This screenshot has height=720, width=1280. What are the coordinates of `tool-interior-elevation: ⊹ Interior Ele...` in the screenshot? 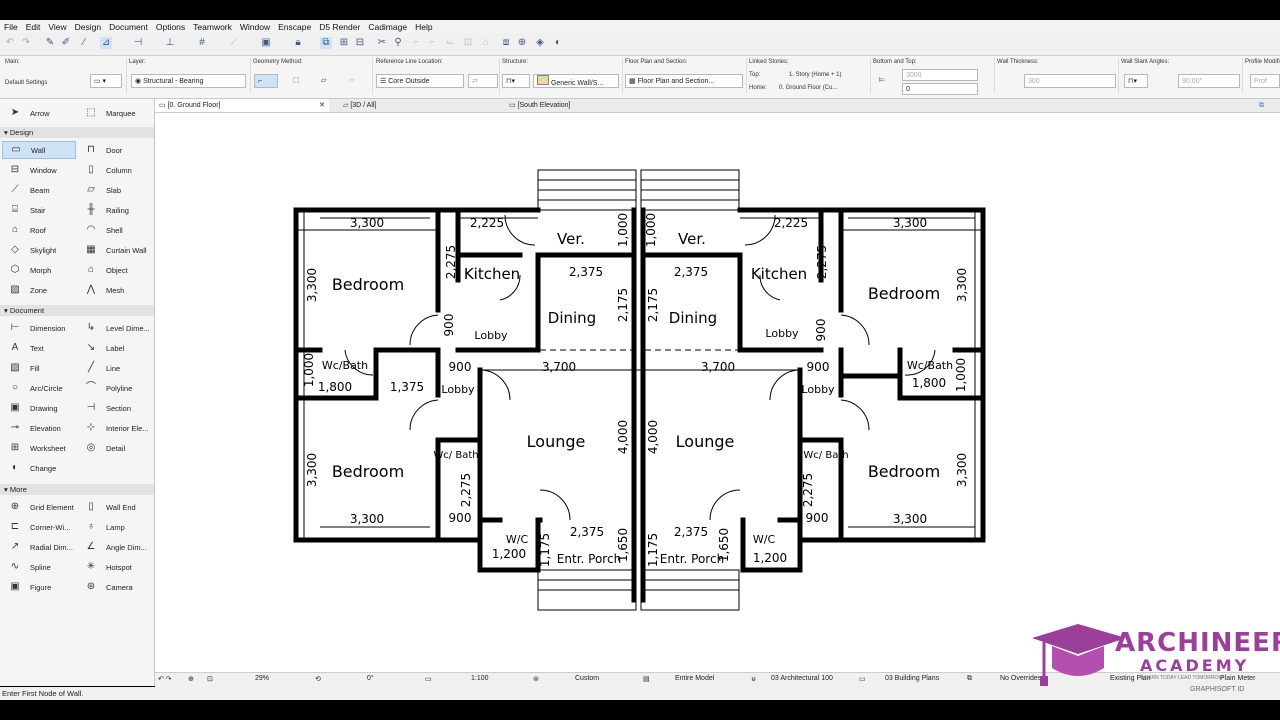 It's located at (115, 428).